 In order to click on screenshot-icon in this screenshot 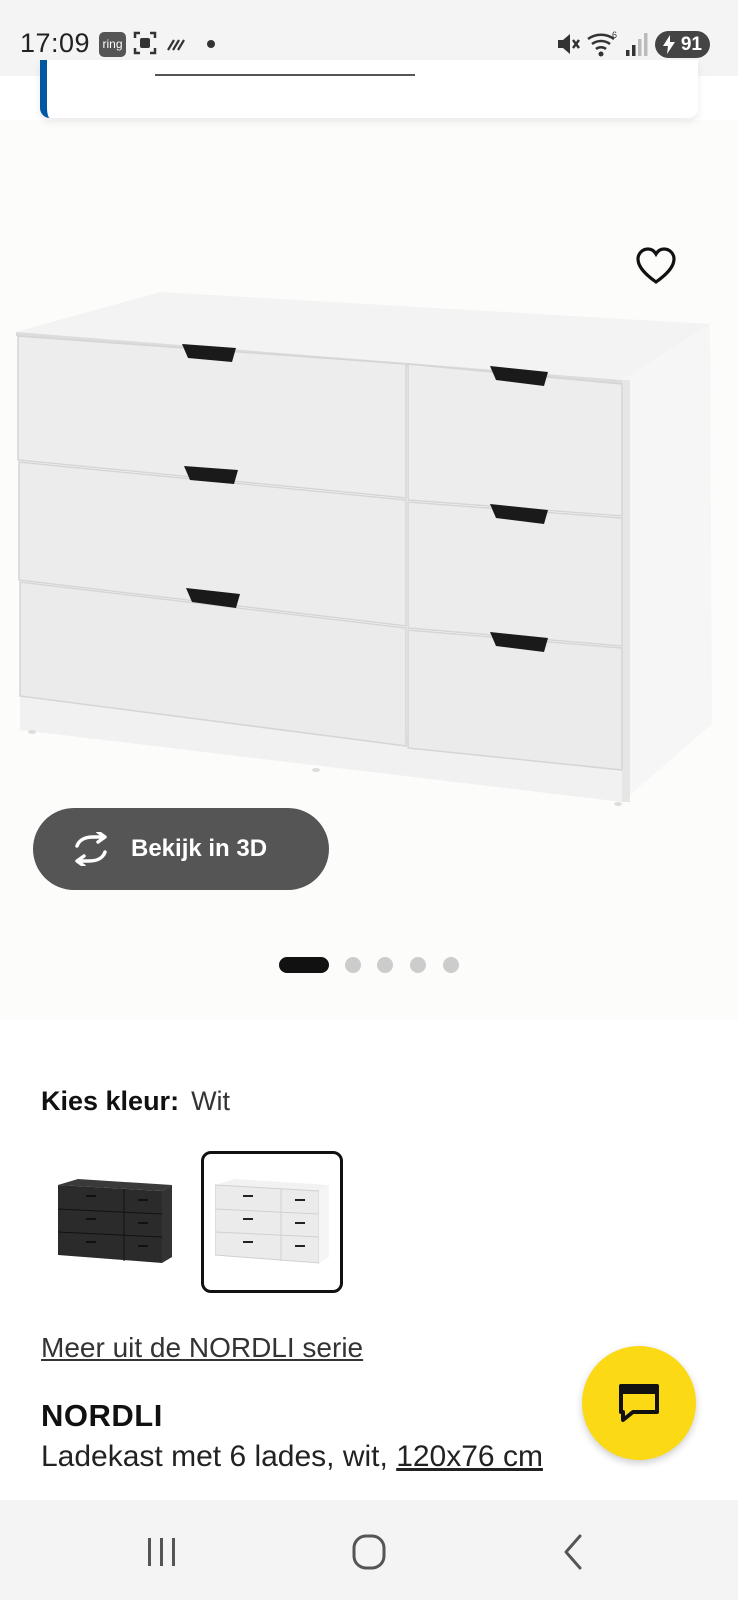, I will do `click(145, 43)`.